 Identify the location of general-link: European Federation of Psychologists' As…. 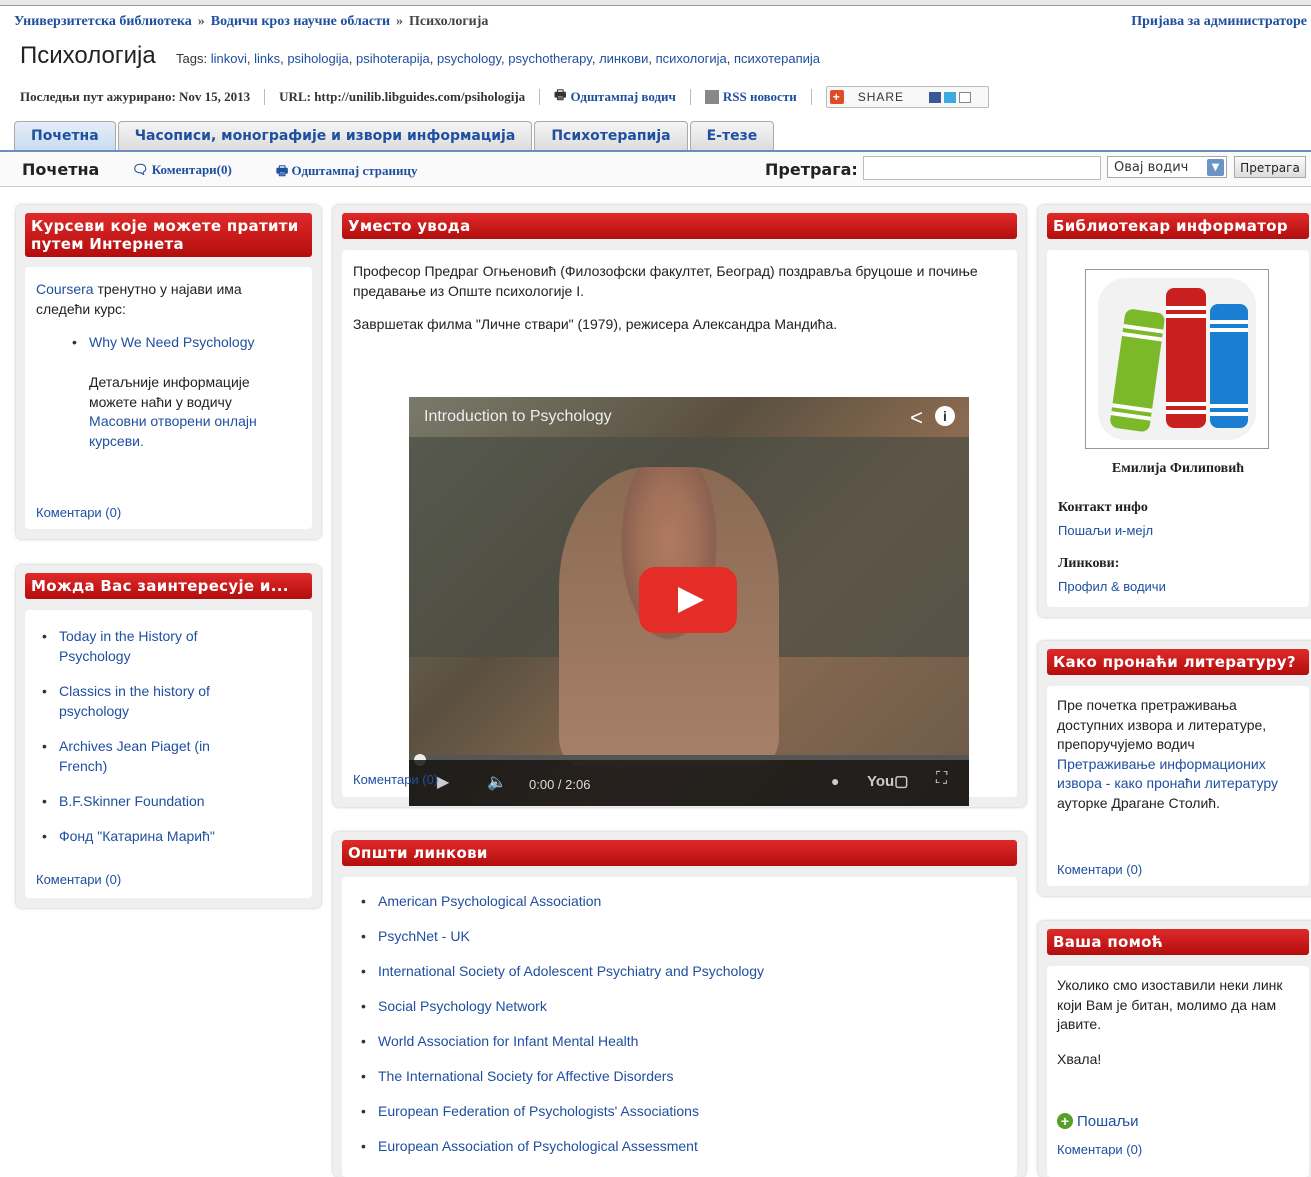
(538, 1111).